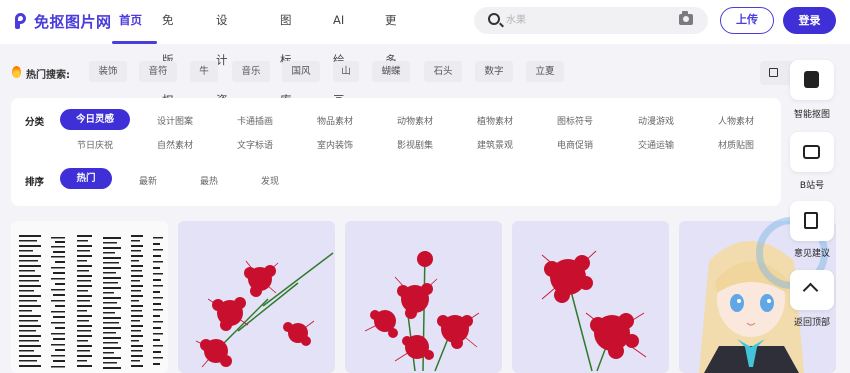 The image size is (850, 373). I want to click on hot-search-label: 热门搜索:, so click(48, 75).